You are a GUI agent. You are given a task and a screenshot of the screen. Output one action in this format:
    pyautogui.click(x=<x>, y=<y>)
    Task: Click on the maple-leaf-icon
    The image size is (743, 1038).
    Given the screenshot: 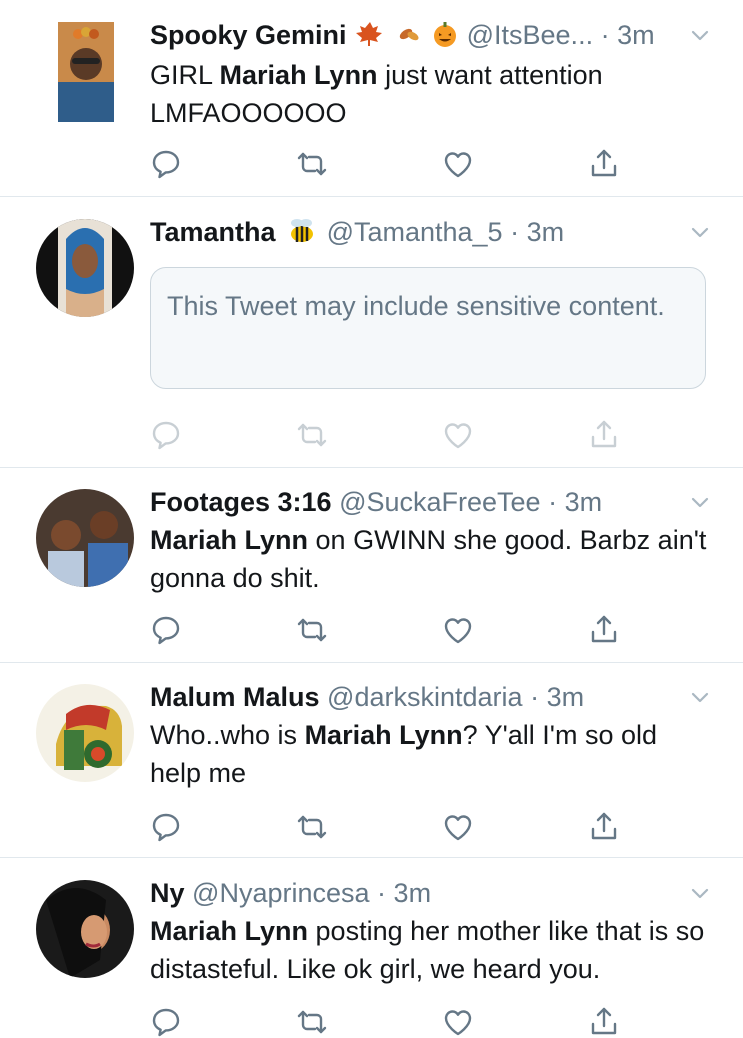 What is the action you would take?
    pyautogui.click(x=370, y=38)
    